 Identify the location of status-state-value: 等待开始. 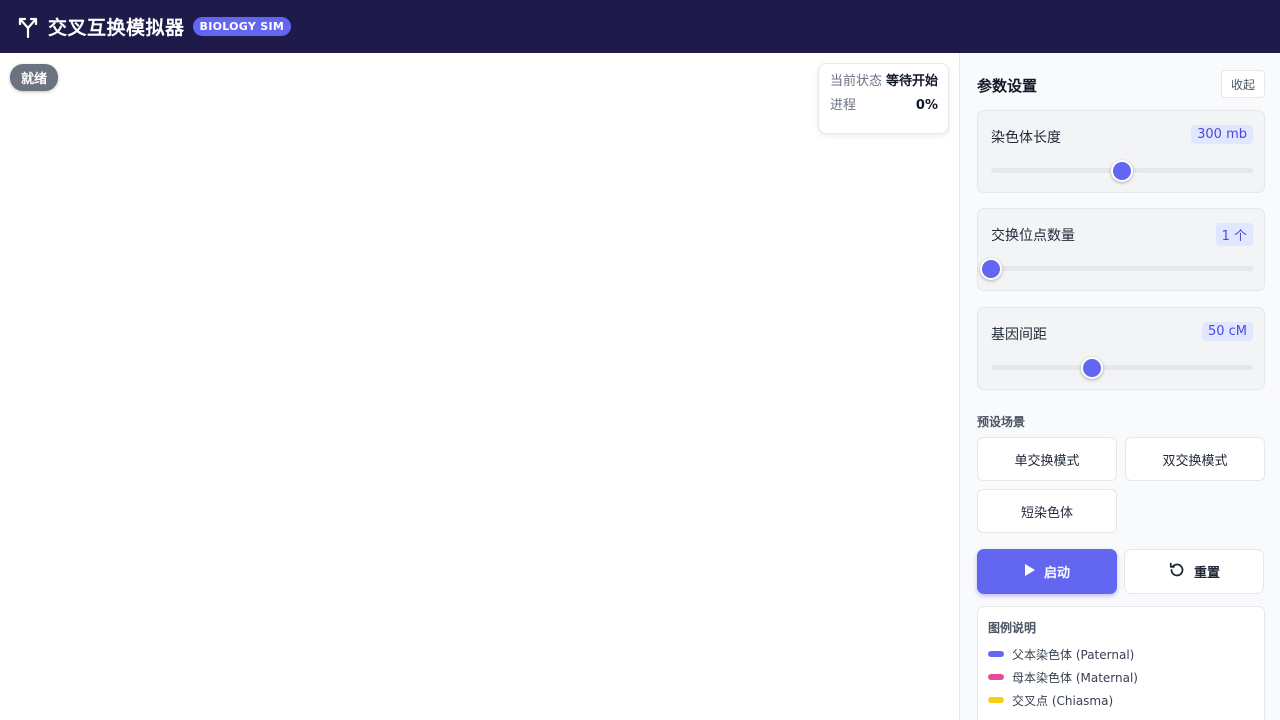
(911, 81).